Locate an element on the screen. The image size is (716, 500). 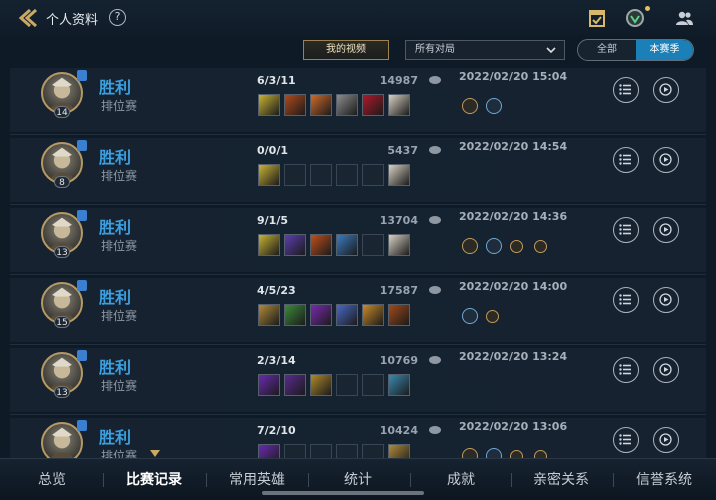
nav-tab: 总览 is located at coordinates (52, 479).